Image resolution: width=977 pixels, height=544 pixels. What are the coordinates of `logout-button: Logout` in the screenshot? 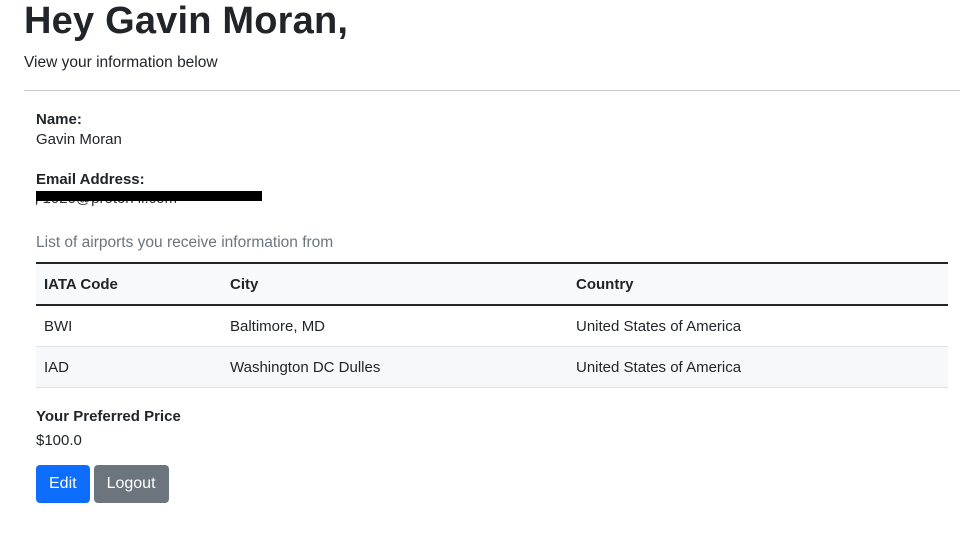 It's located at (131, 484).